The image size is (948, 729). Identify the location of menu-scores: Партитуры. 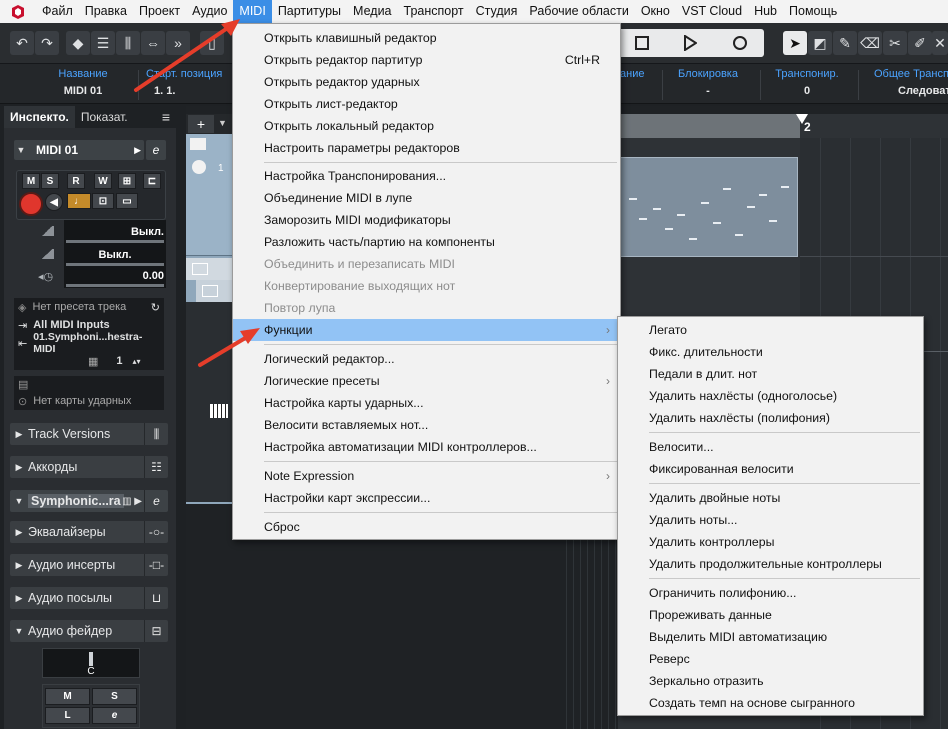
(309, 11).